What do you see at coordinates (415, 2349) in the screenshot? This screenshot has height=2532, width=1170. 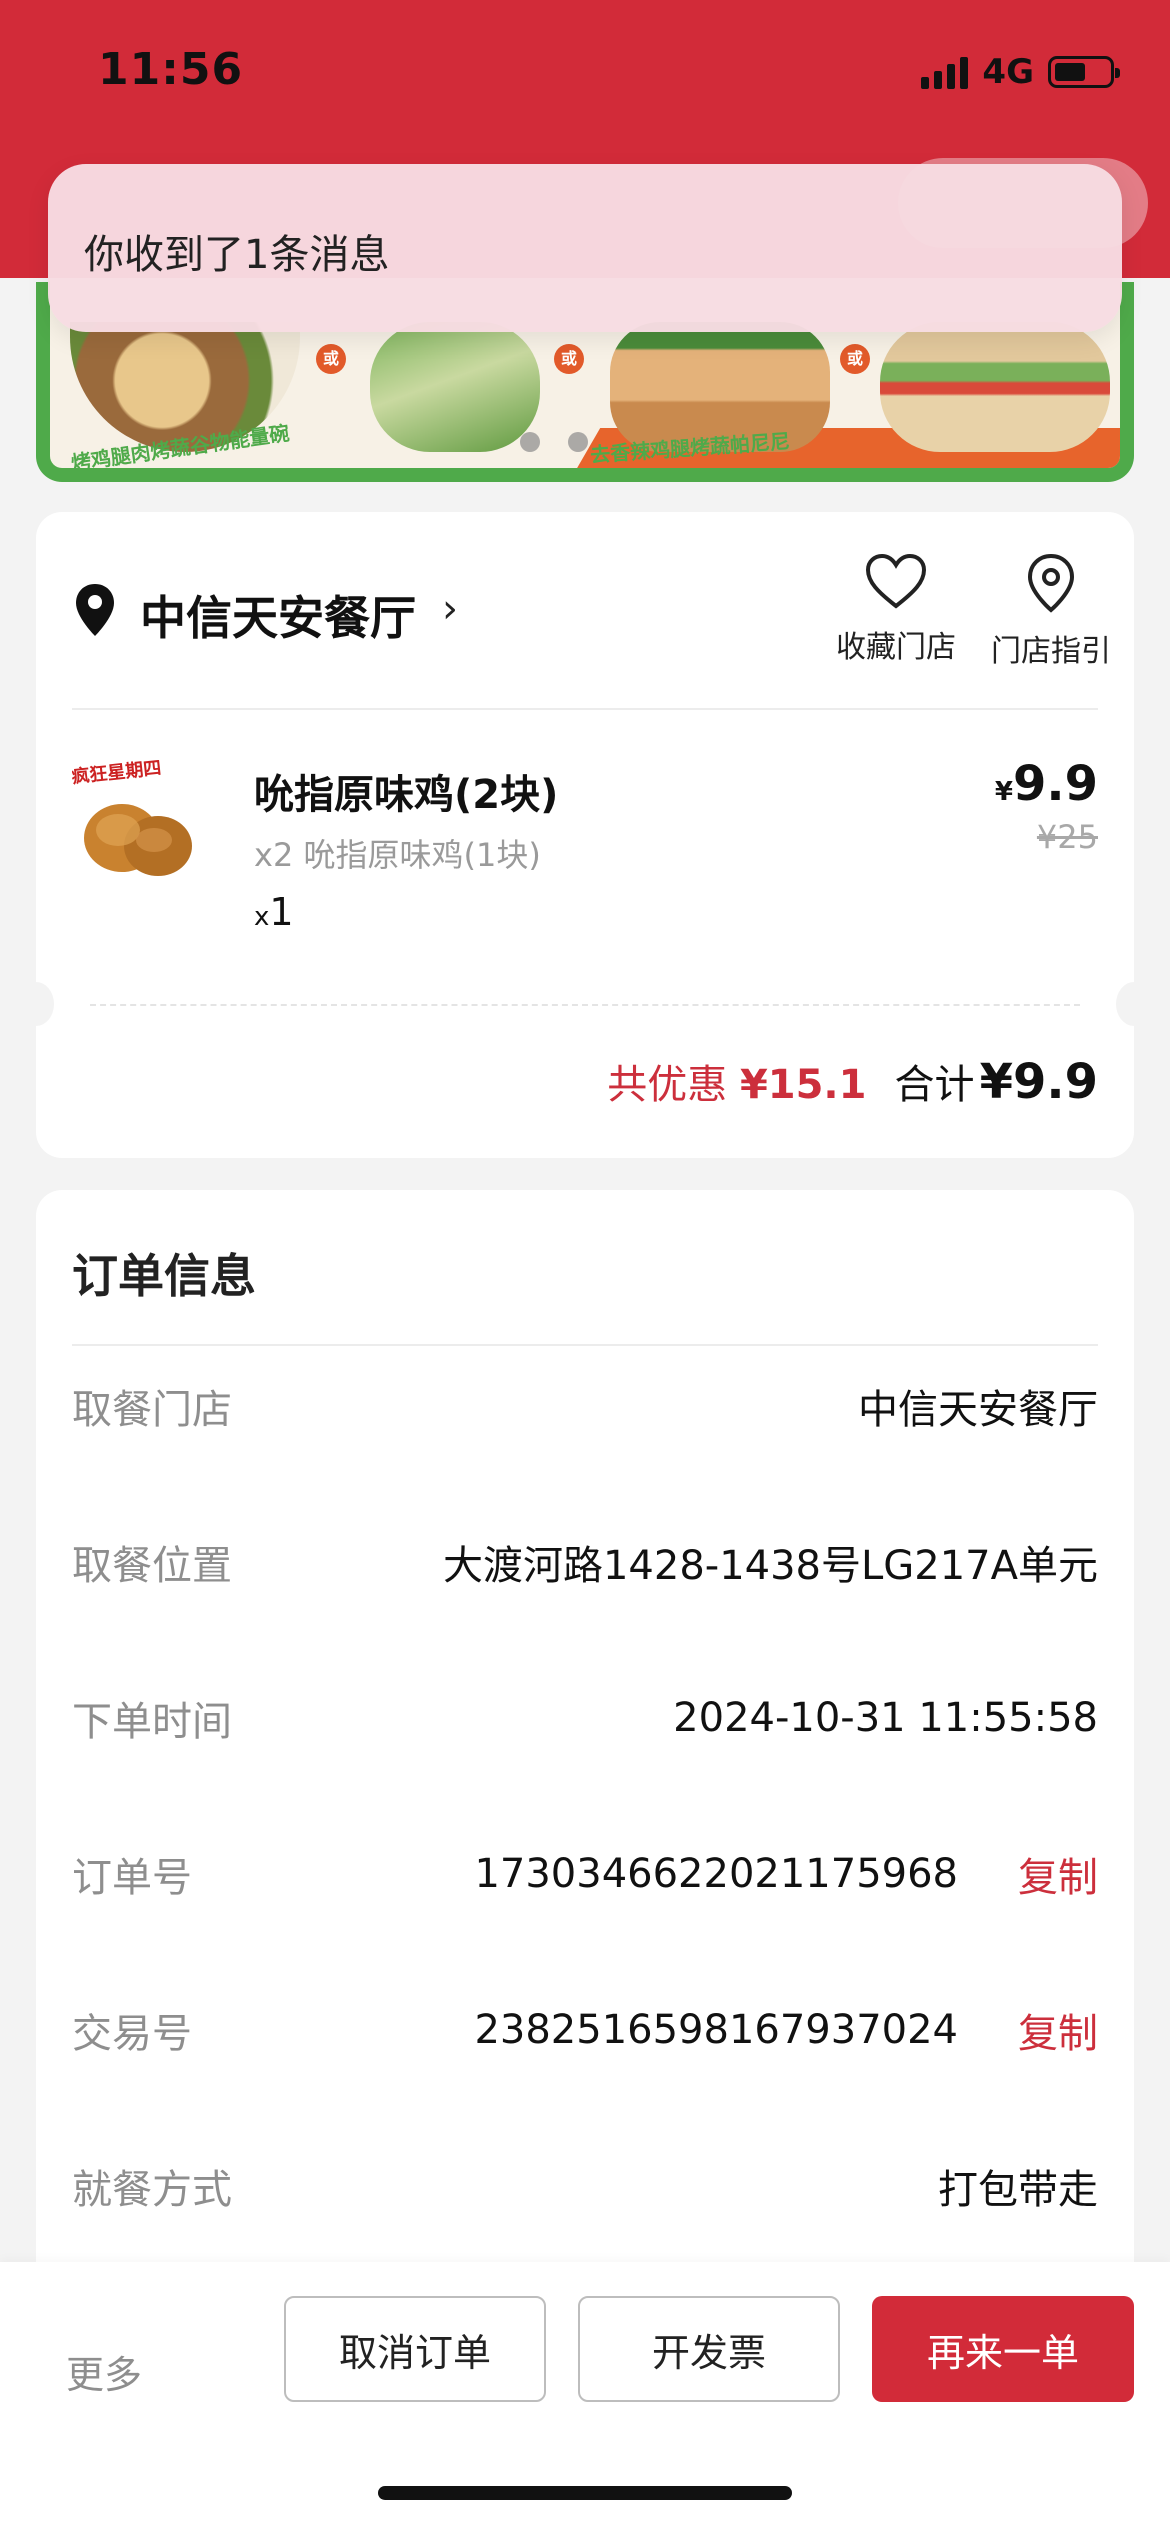 I see `cancel-order-button: 取消订单` at bounding box center [415, 2349].